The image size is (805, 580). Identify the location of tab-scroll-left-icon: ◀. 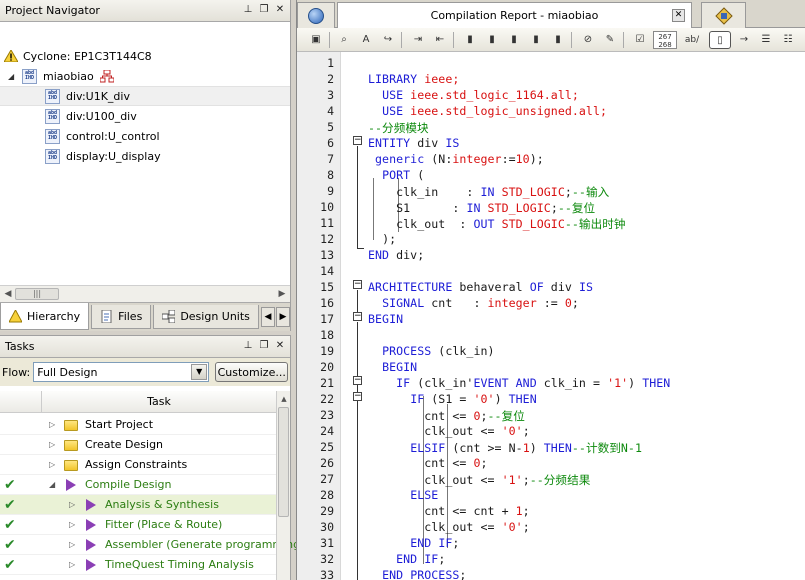
(268, 317).